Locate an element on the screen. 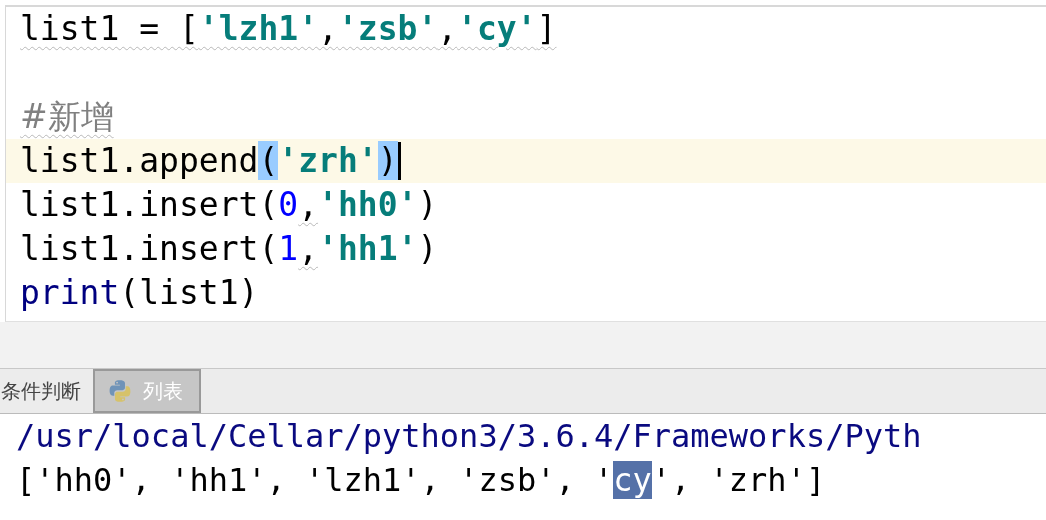  code-line: list1.insert(0,'hh0') is located at coordinates (229, 205).